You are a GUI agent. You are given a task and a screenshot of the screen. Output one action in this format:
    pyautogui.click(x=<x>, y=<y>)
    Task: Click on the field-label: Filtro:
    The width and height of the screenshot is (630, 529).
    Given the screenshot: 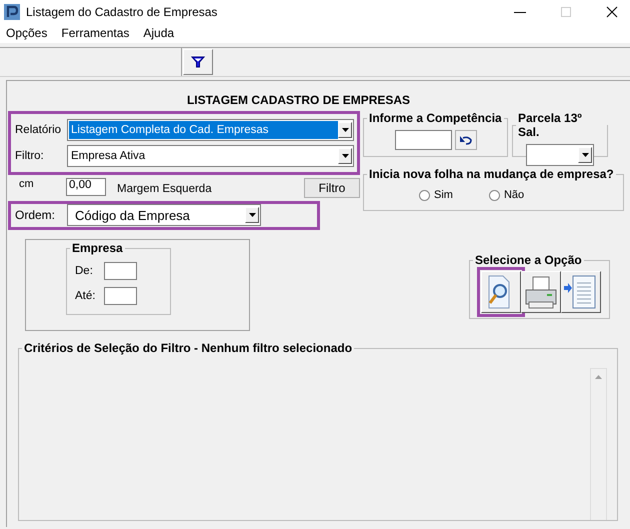 What is the action you would take?
    pyautogui.click(x=30, y=156)
    